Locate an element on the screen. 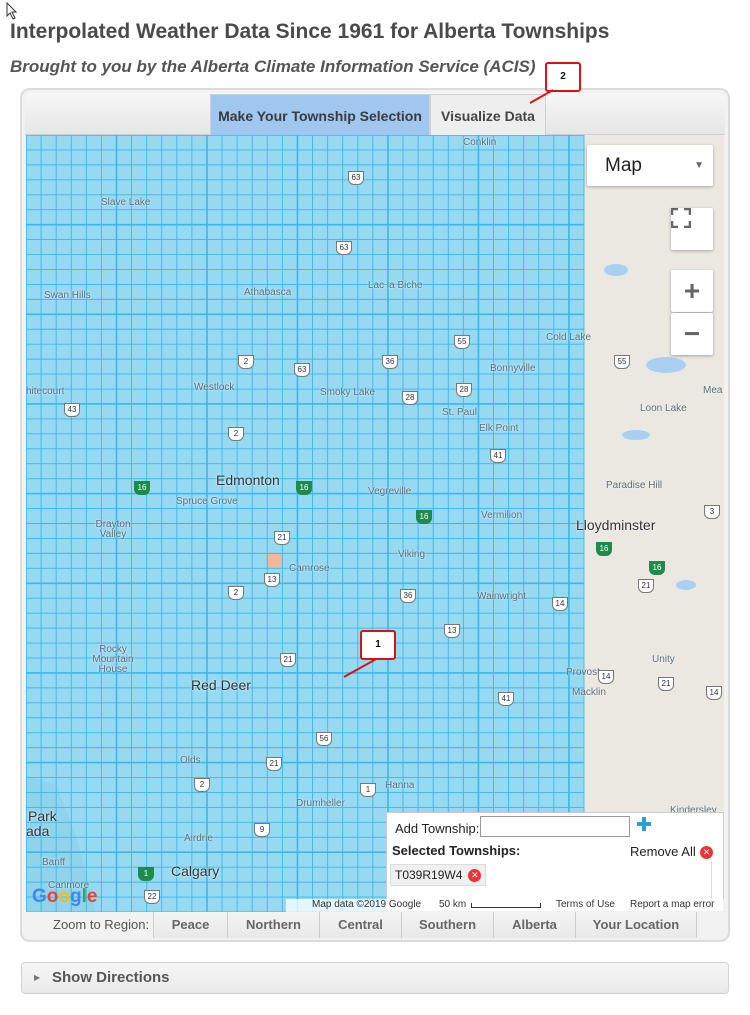  terms-of-use-link: Terms of Use is located at coordinates (585, 904).